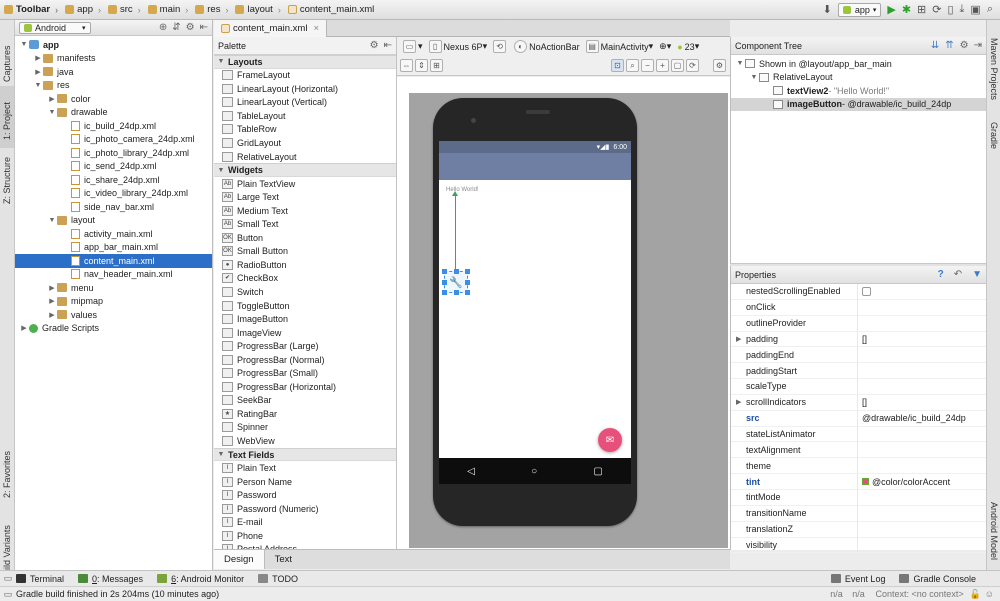  Describe the element at coordinates (113, 72) in the screenshot. I see `tree-item: ▶ java` at that location.